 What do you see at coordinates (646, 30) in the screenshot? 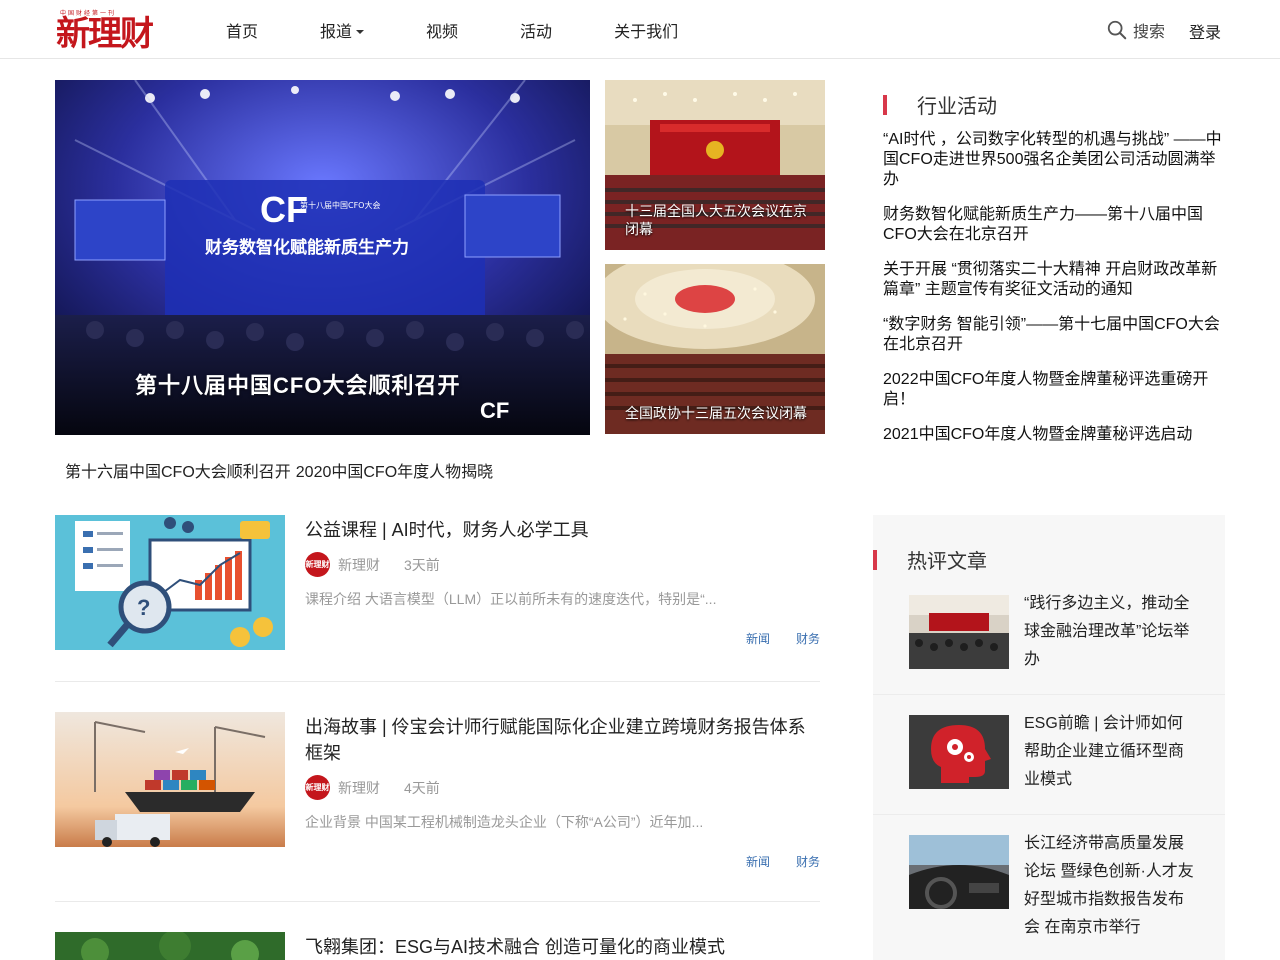
I see `nav-about: 关于我们` at bounding box center [646, 30].